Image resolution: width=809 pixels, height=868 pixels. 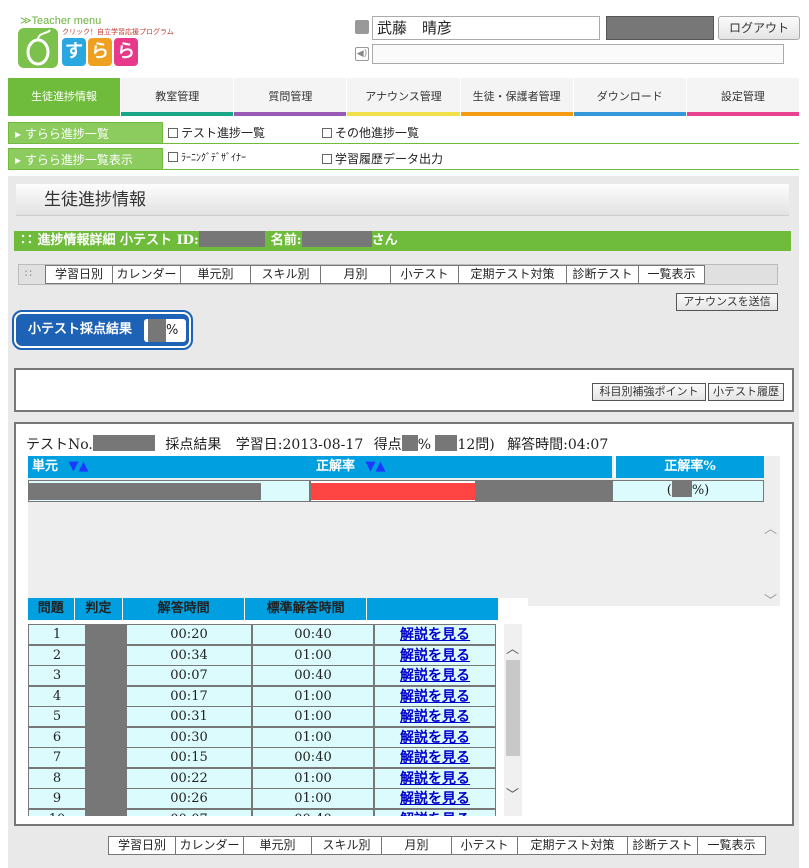 I want to click on tab-diagnostic: 診断テスト, so click(x=603, y=274).